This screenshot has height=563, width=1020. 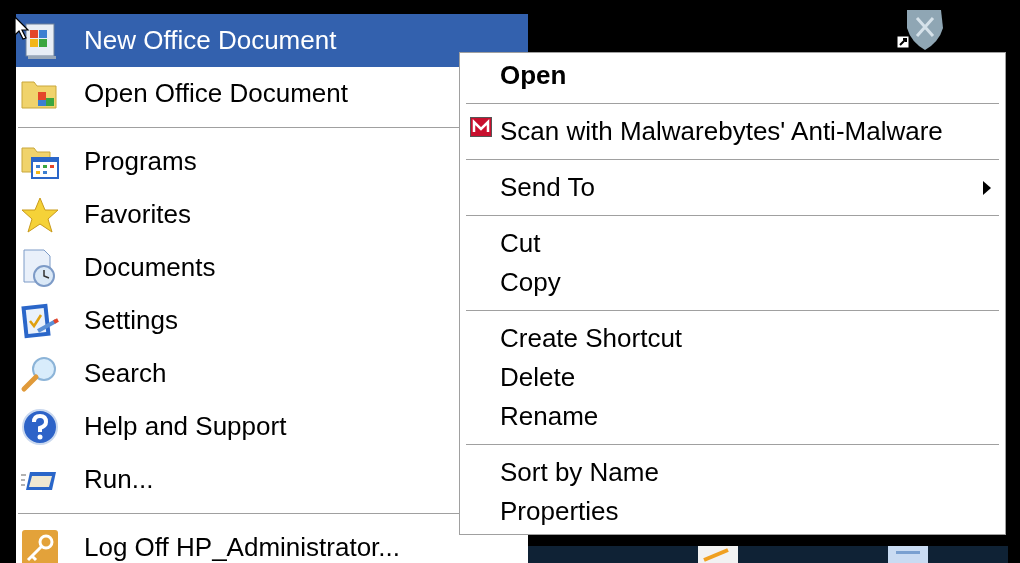 I want to click on menu-item: Sort by Name, so click(x=732, y=472).